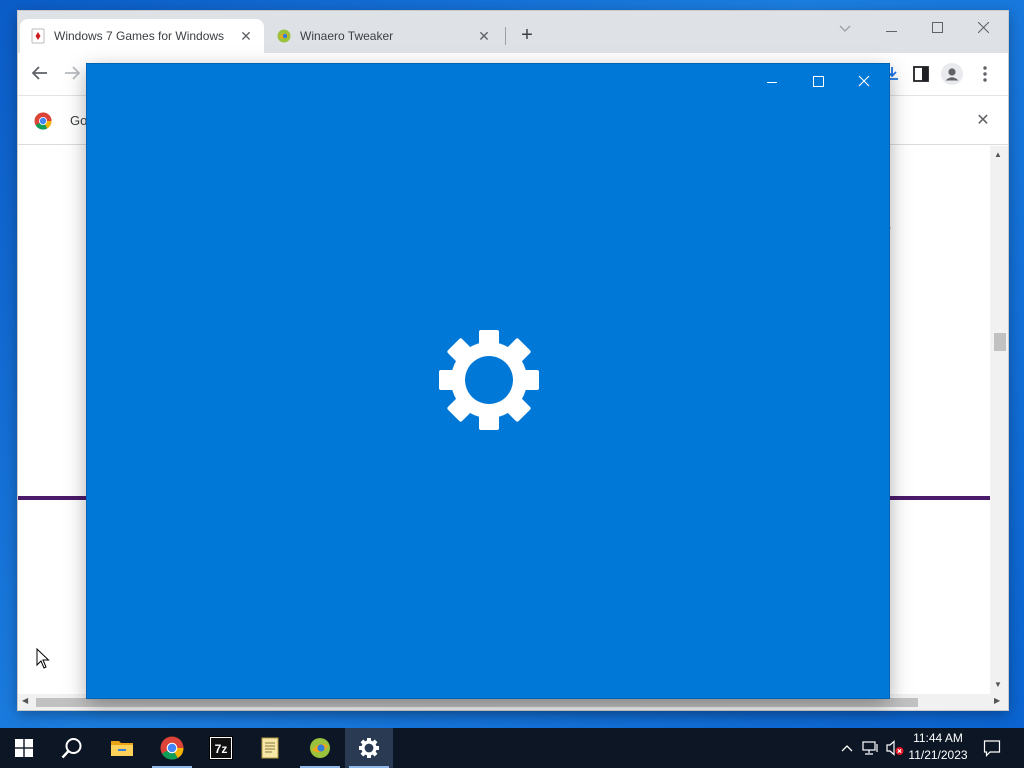 Image resolution: width=1024 pixels, height=768 pixels. I want to click on file-explorer-button, so click(122, 748).